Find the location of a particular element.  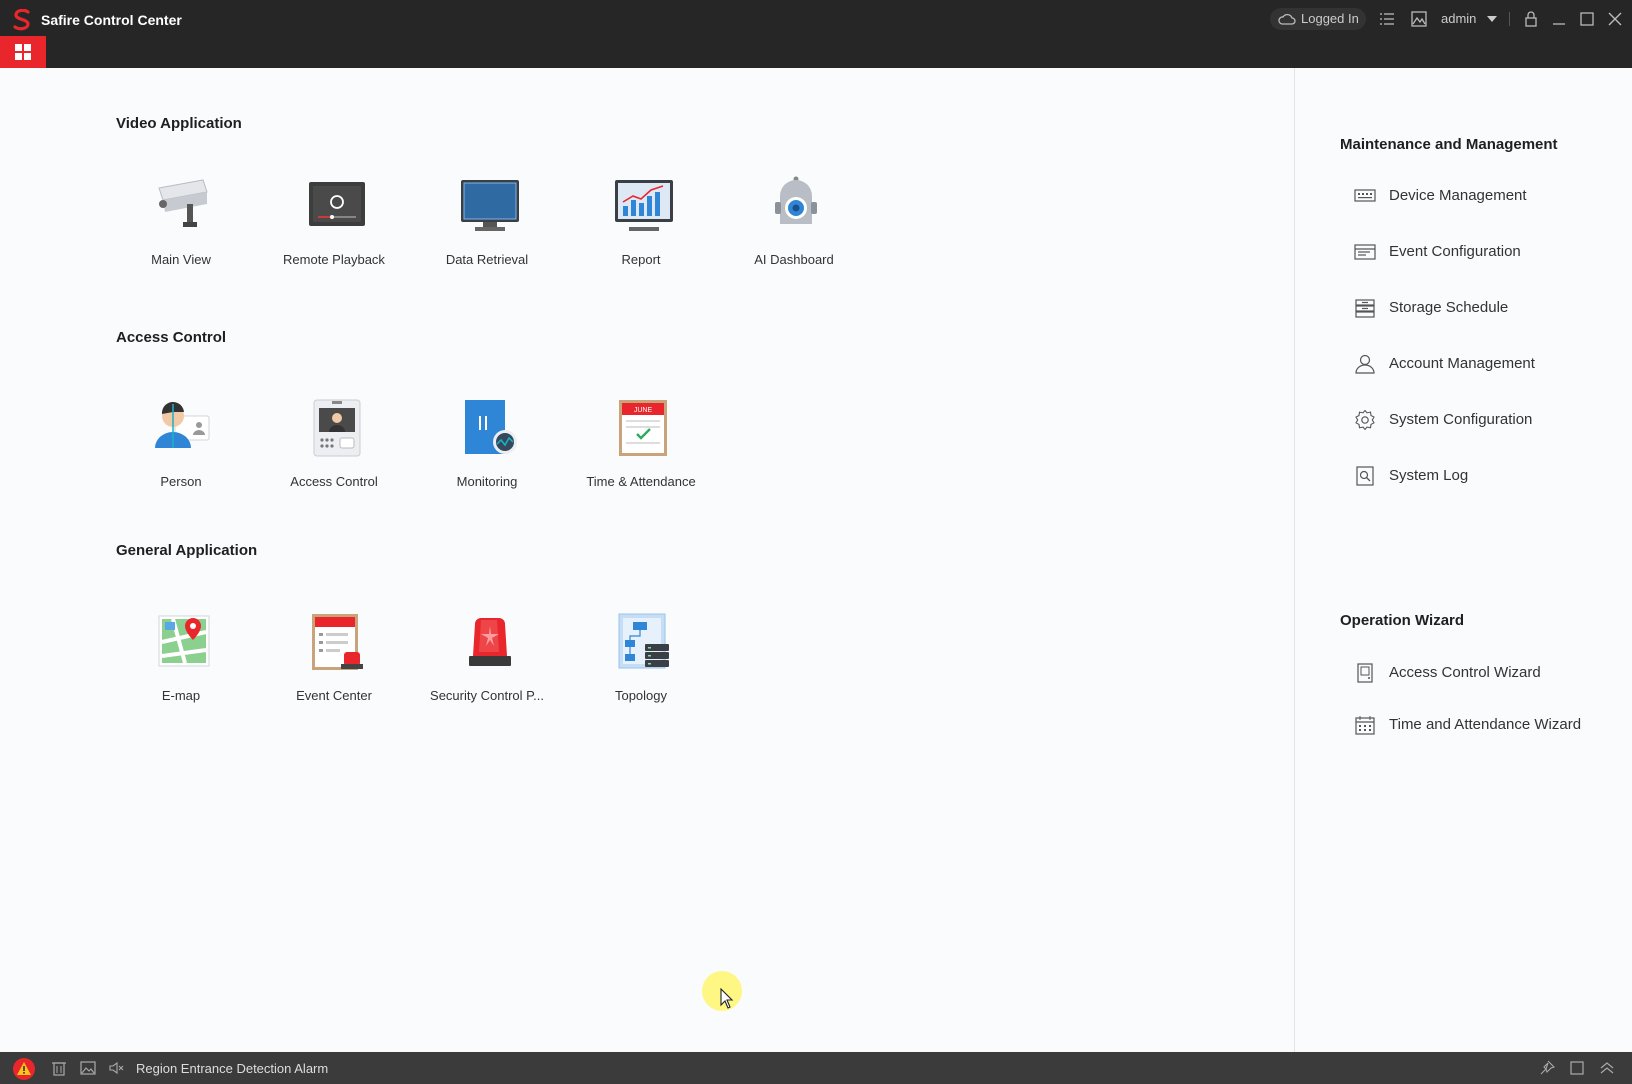

grid-icon is located at coordinates (23, 52).